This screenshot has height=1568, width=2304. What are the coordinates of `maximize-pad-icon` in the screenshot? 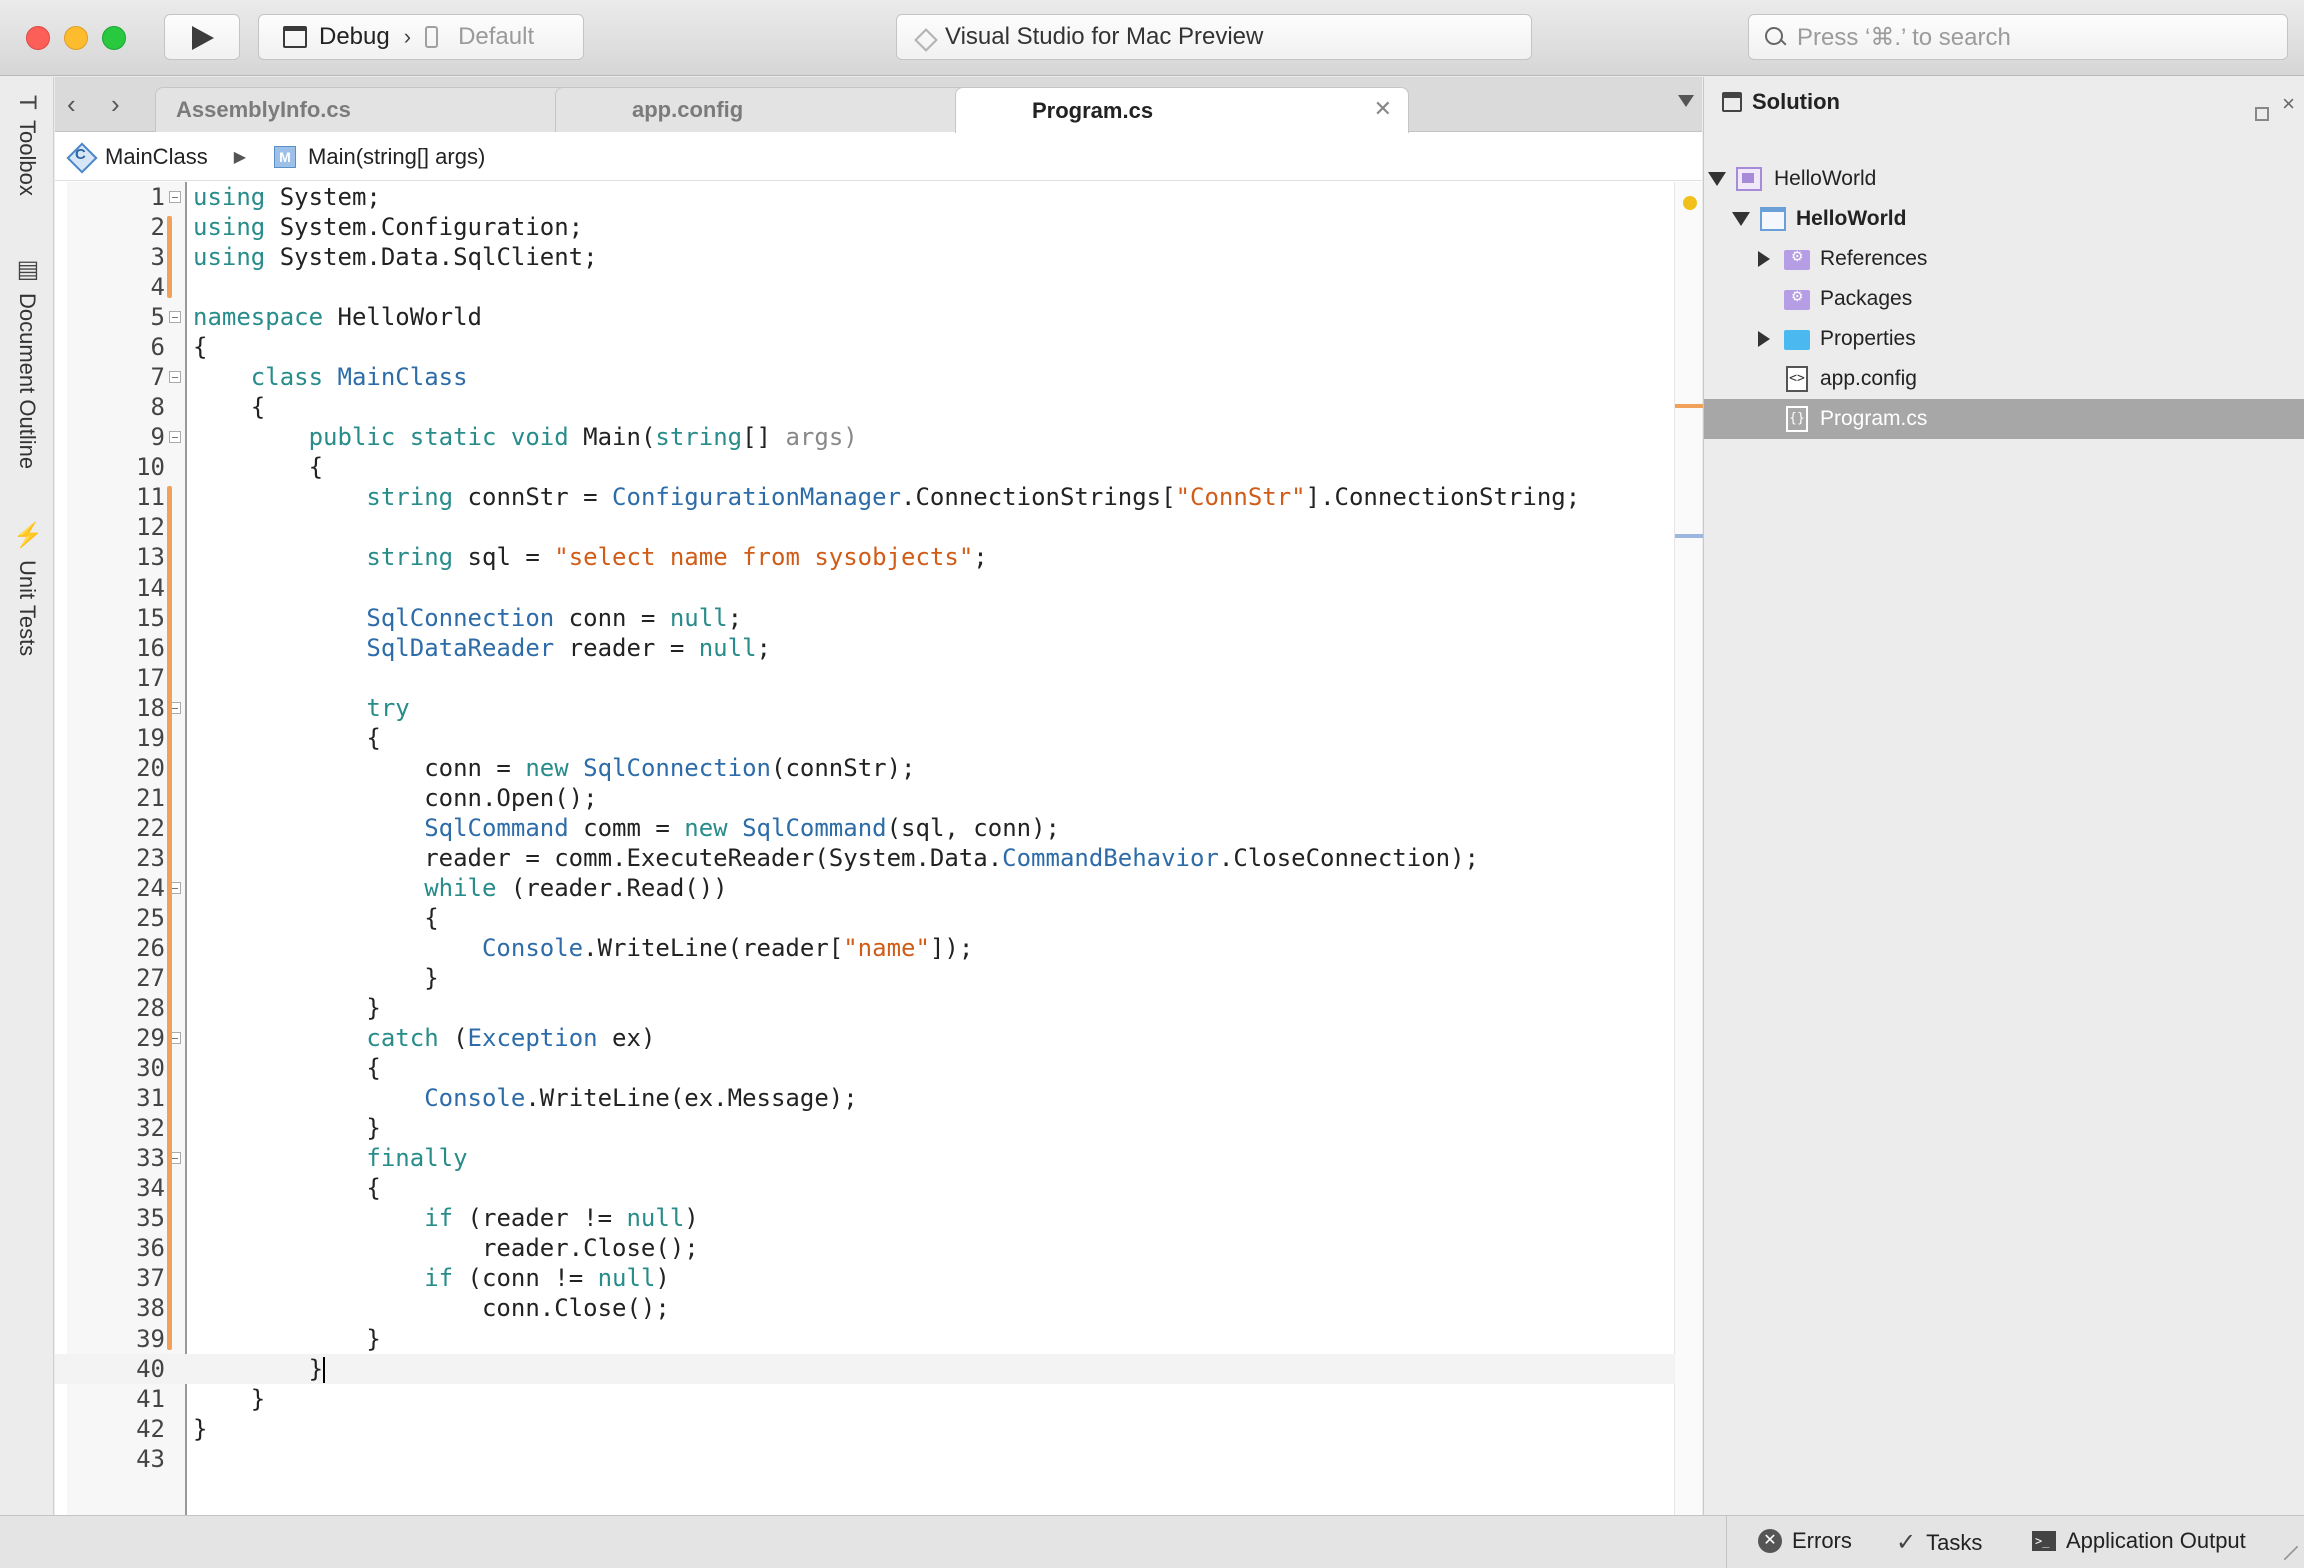 It's located at (2262, 114).